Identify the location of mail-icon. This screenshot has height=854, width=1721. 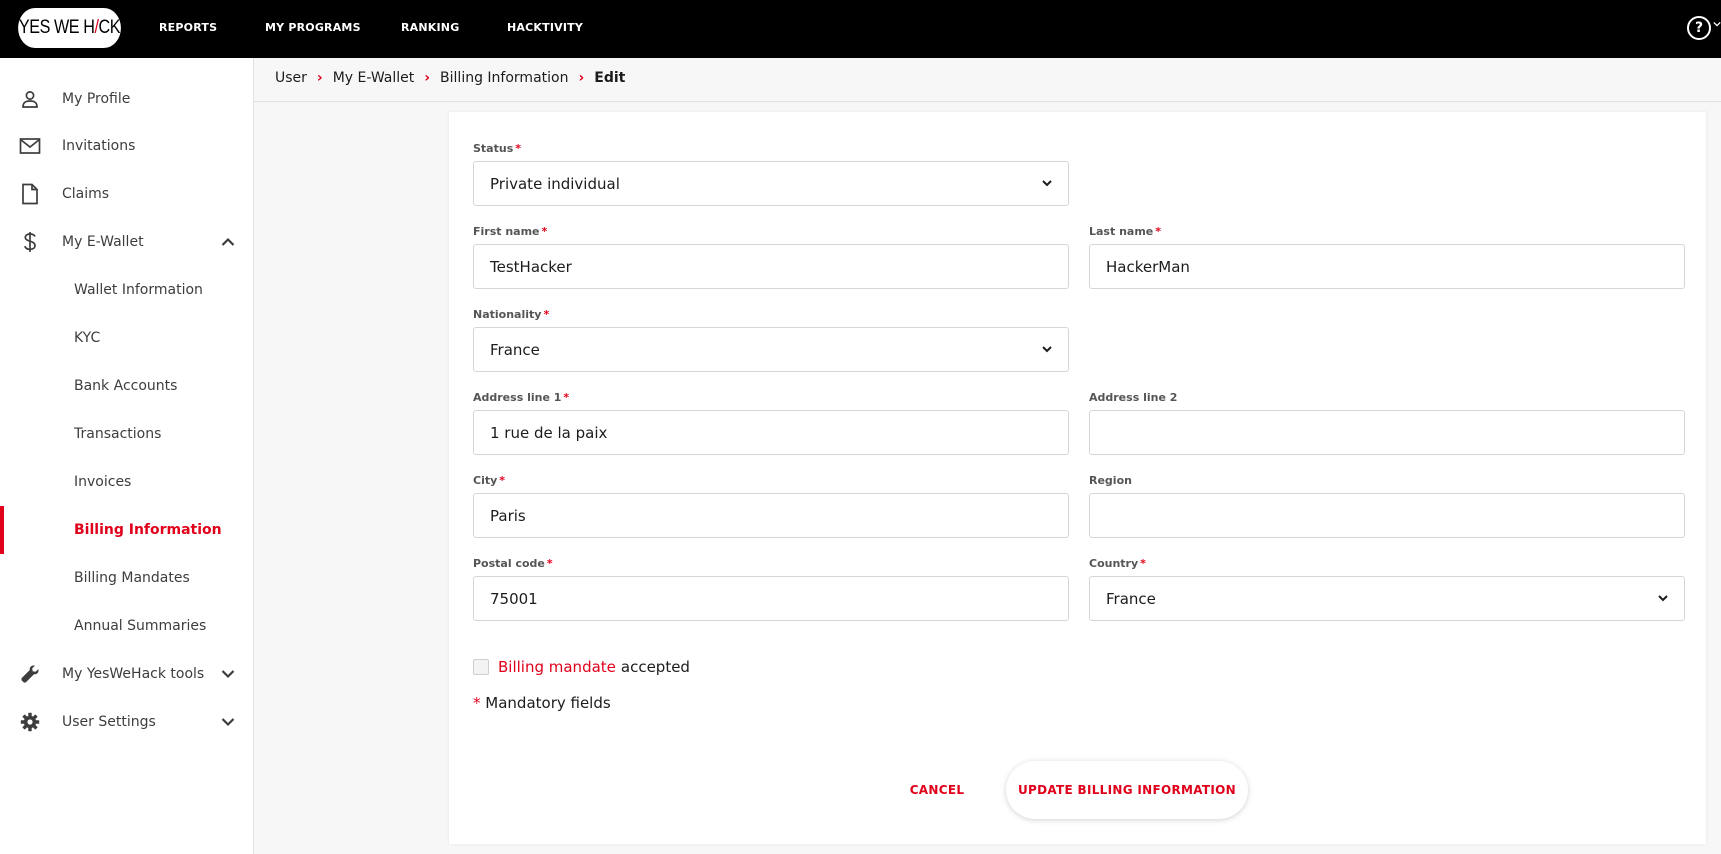
(30, 146).